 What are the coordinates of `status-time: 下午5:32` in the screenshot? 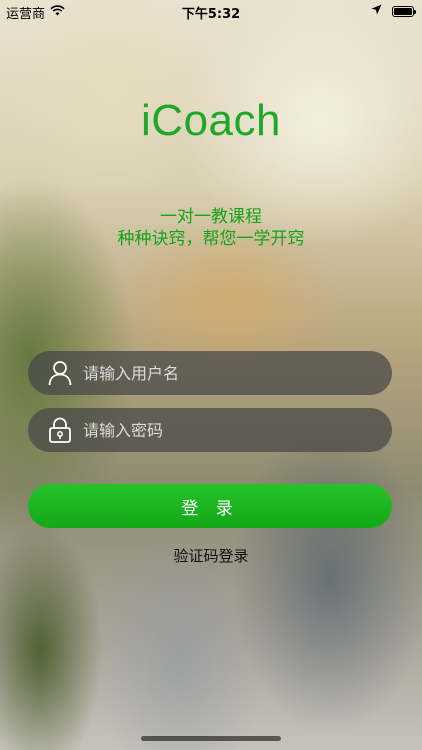 It's located at (211, 14).